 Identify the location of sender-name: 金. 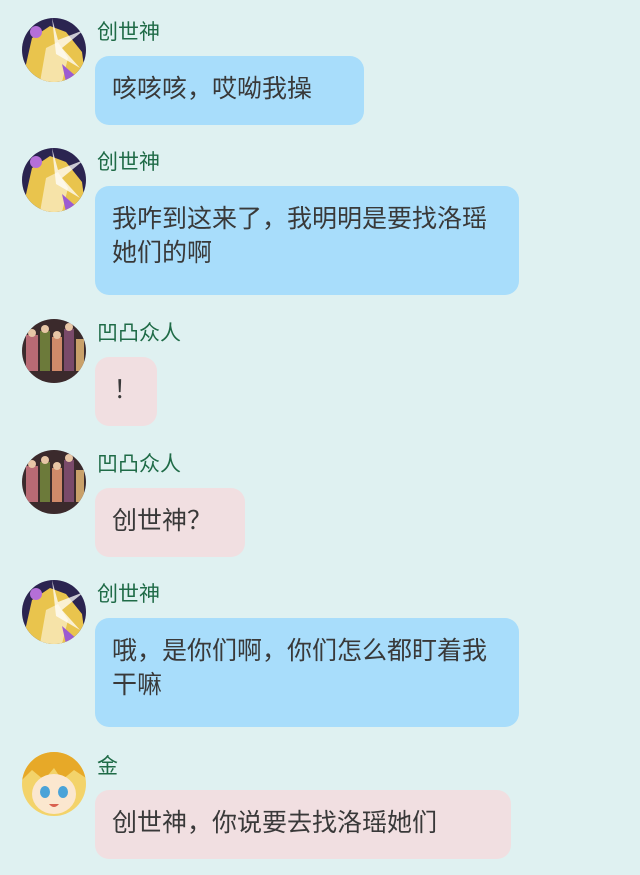
(107, 766).